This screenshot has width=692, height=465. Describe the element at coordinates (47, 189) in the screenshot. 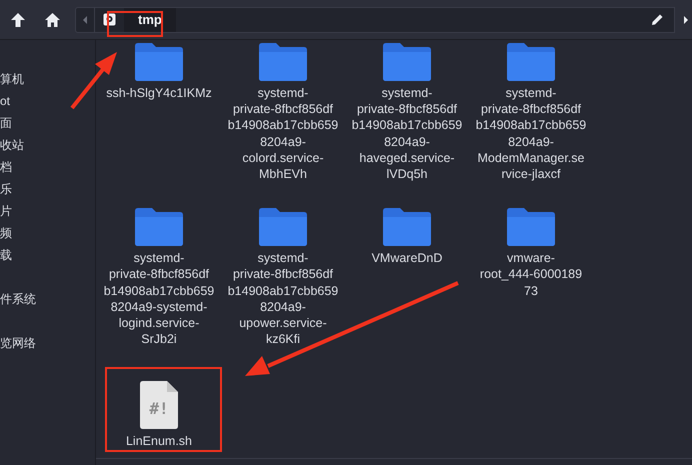

I see `sidebar-item: 乐` at that location.